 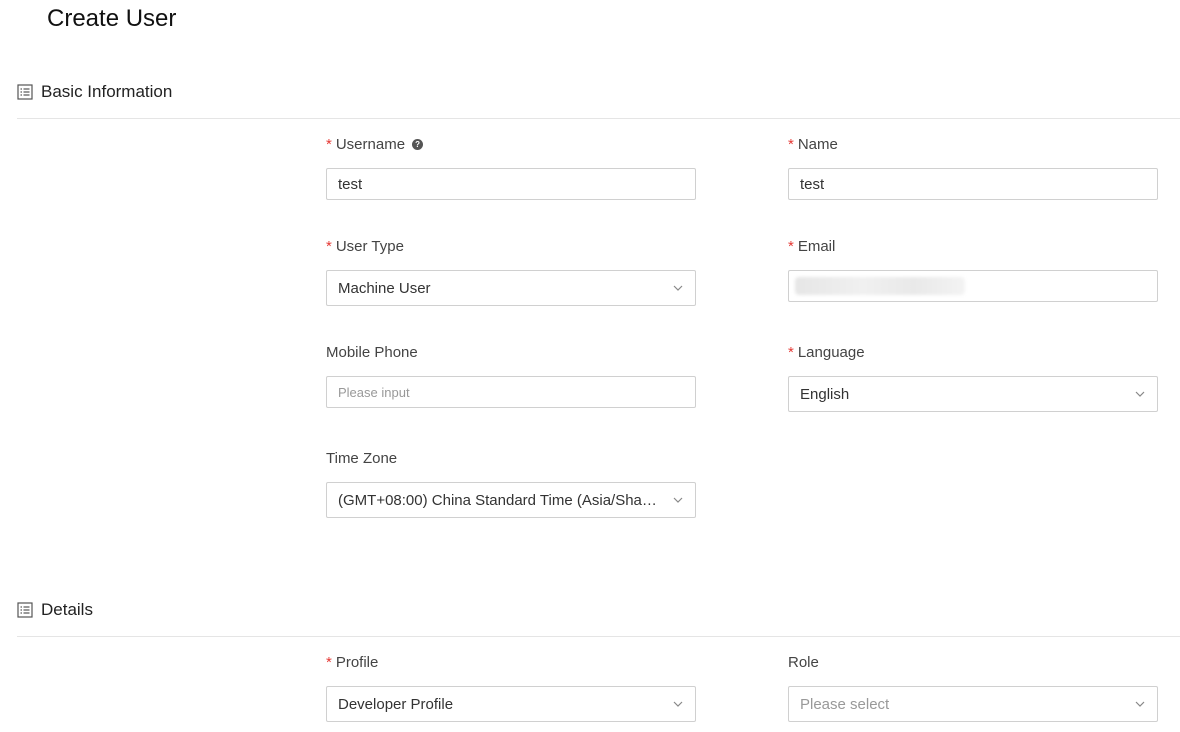 What do you see at coordinates (973, 167) in the screenshot?
I see `name-field: * Name test` at bounding box center [973, 167].